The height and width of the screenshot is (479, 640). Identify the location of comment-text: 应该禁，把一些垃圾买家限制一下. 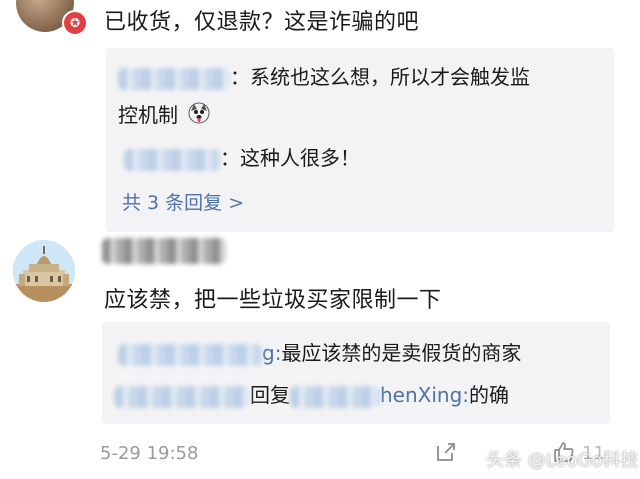
(273, 300).